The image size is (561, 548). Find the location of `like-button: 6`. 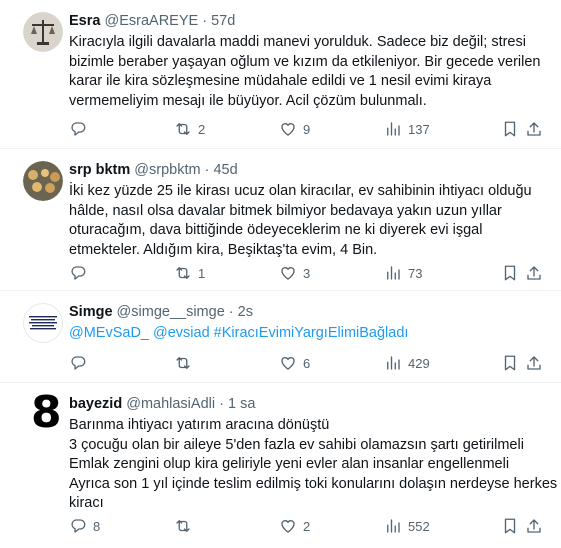

like-button: 6 is located at coordinates (294, 363).